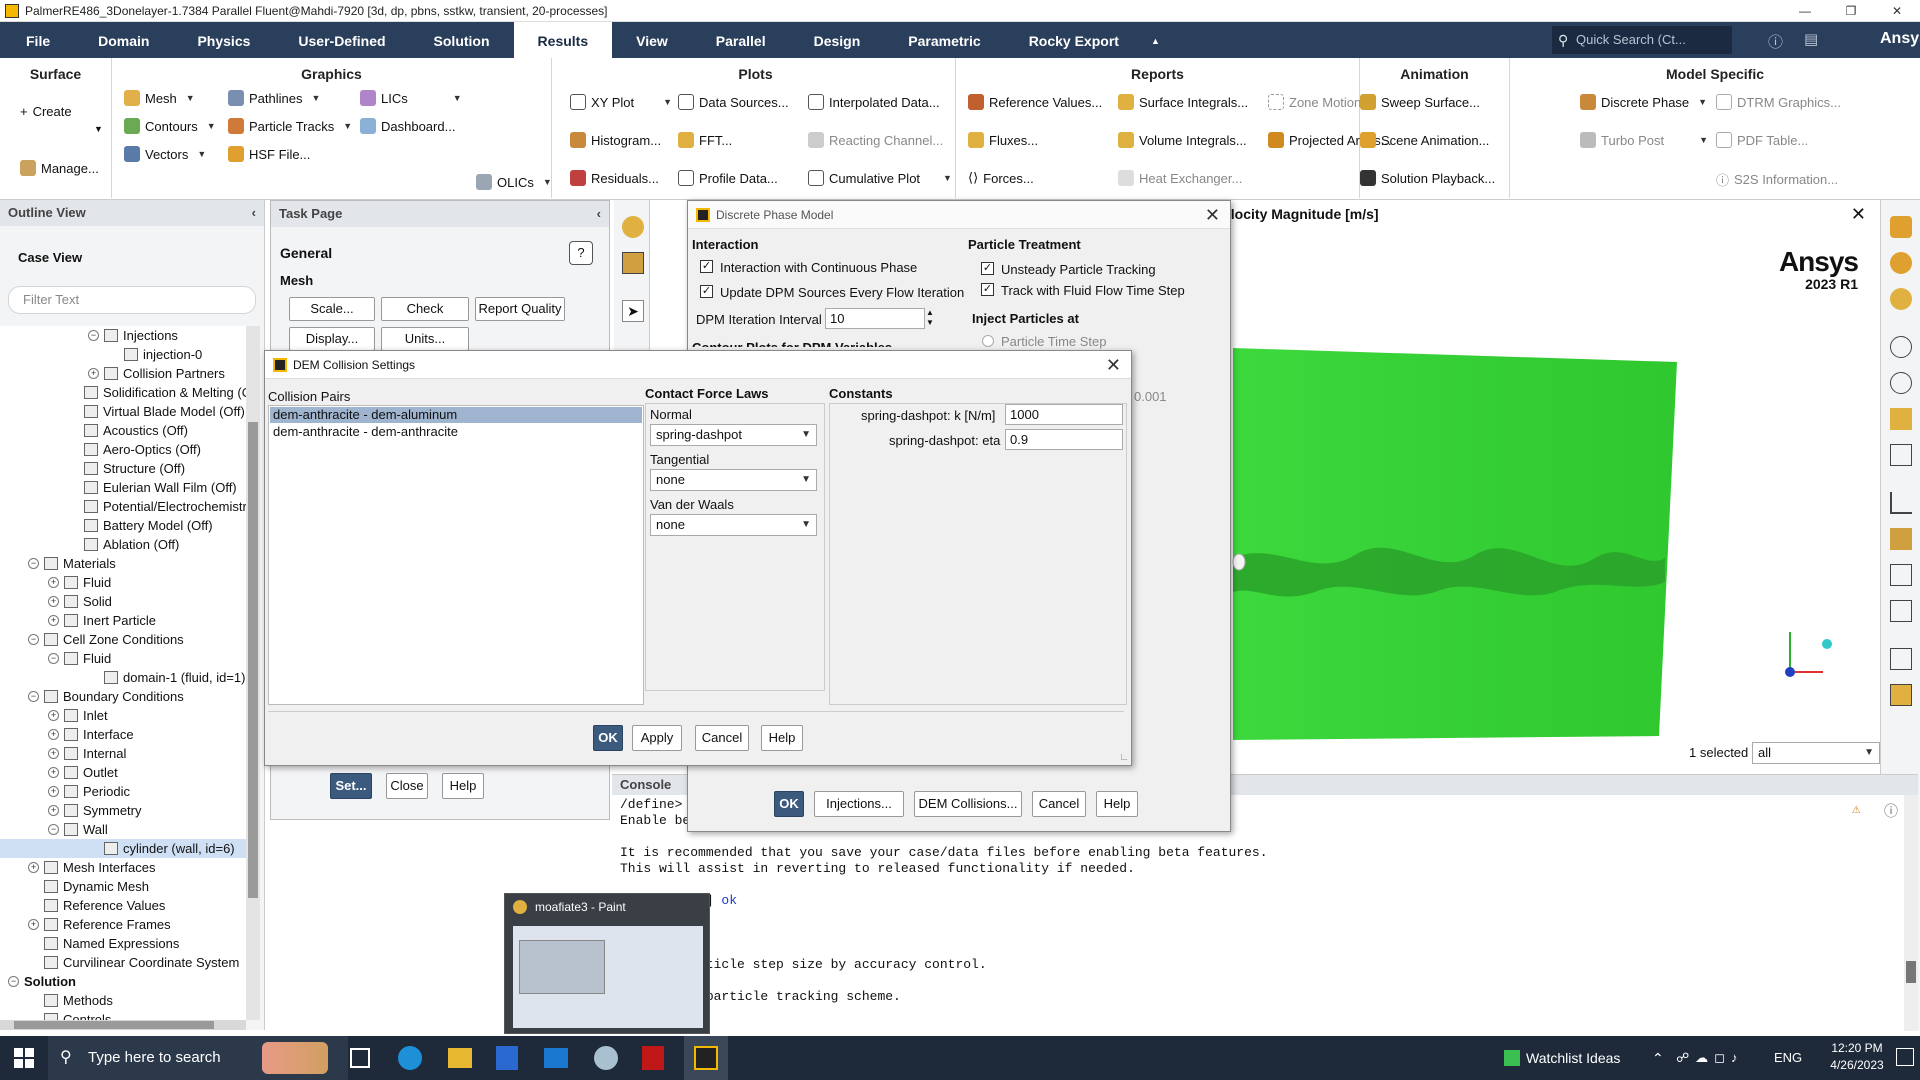  What do you see at coordinates (880, 178) in the screenshot?
I see `cumulative-plot-button: Cumulative Plot ▼` at bounding box center [880, 178].